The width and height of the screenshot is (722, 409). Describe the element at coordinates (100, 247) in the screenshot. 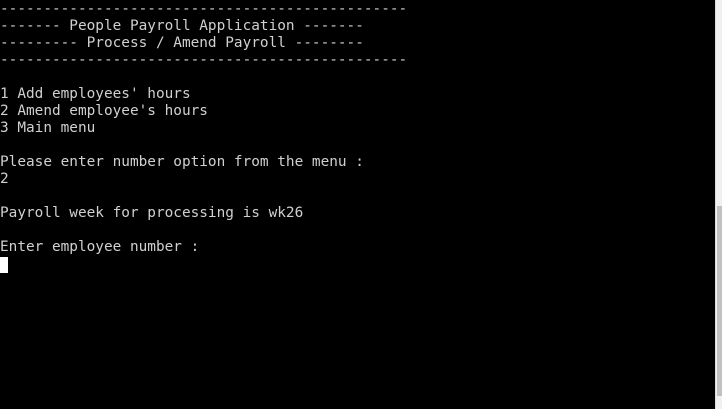

I see `employee-number-prompt: Enter employee number :` at that location.